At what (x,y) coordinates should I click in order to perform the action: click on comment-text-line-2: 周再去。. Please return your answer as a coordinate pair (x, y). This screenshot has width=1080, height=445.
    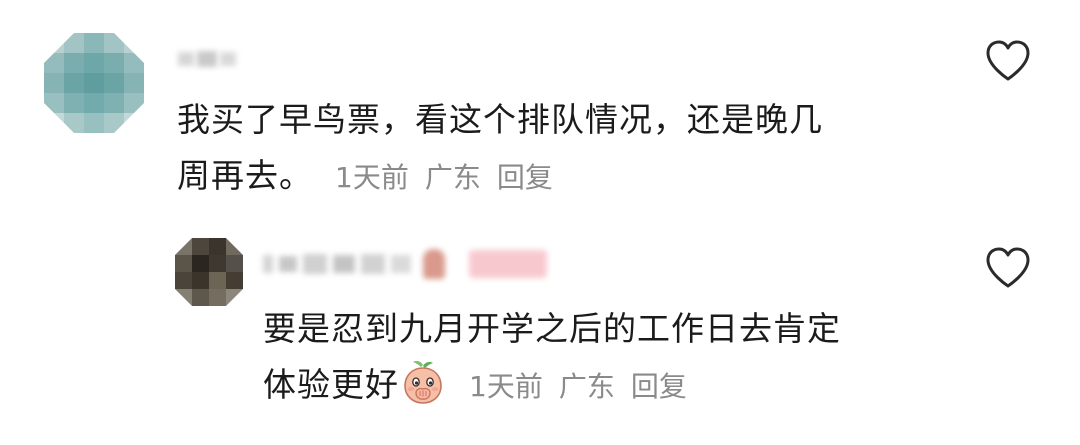
    Looking at the image, I should click on (245, 175).